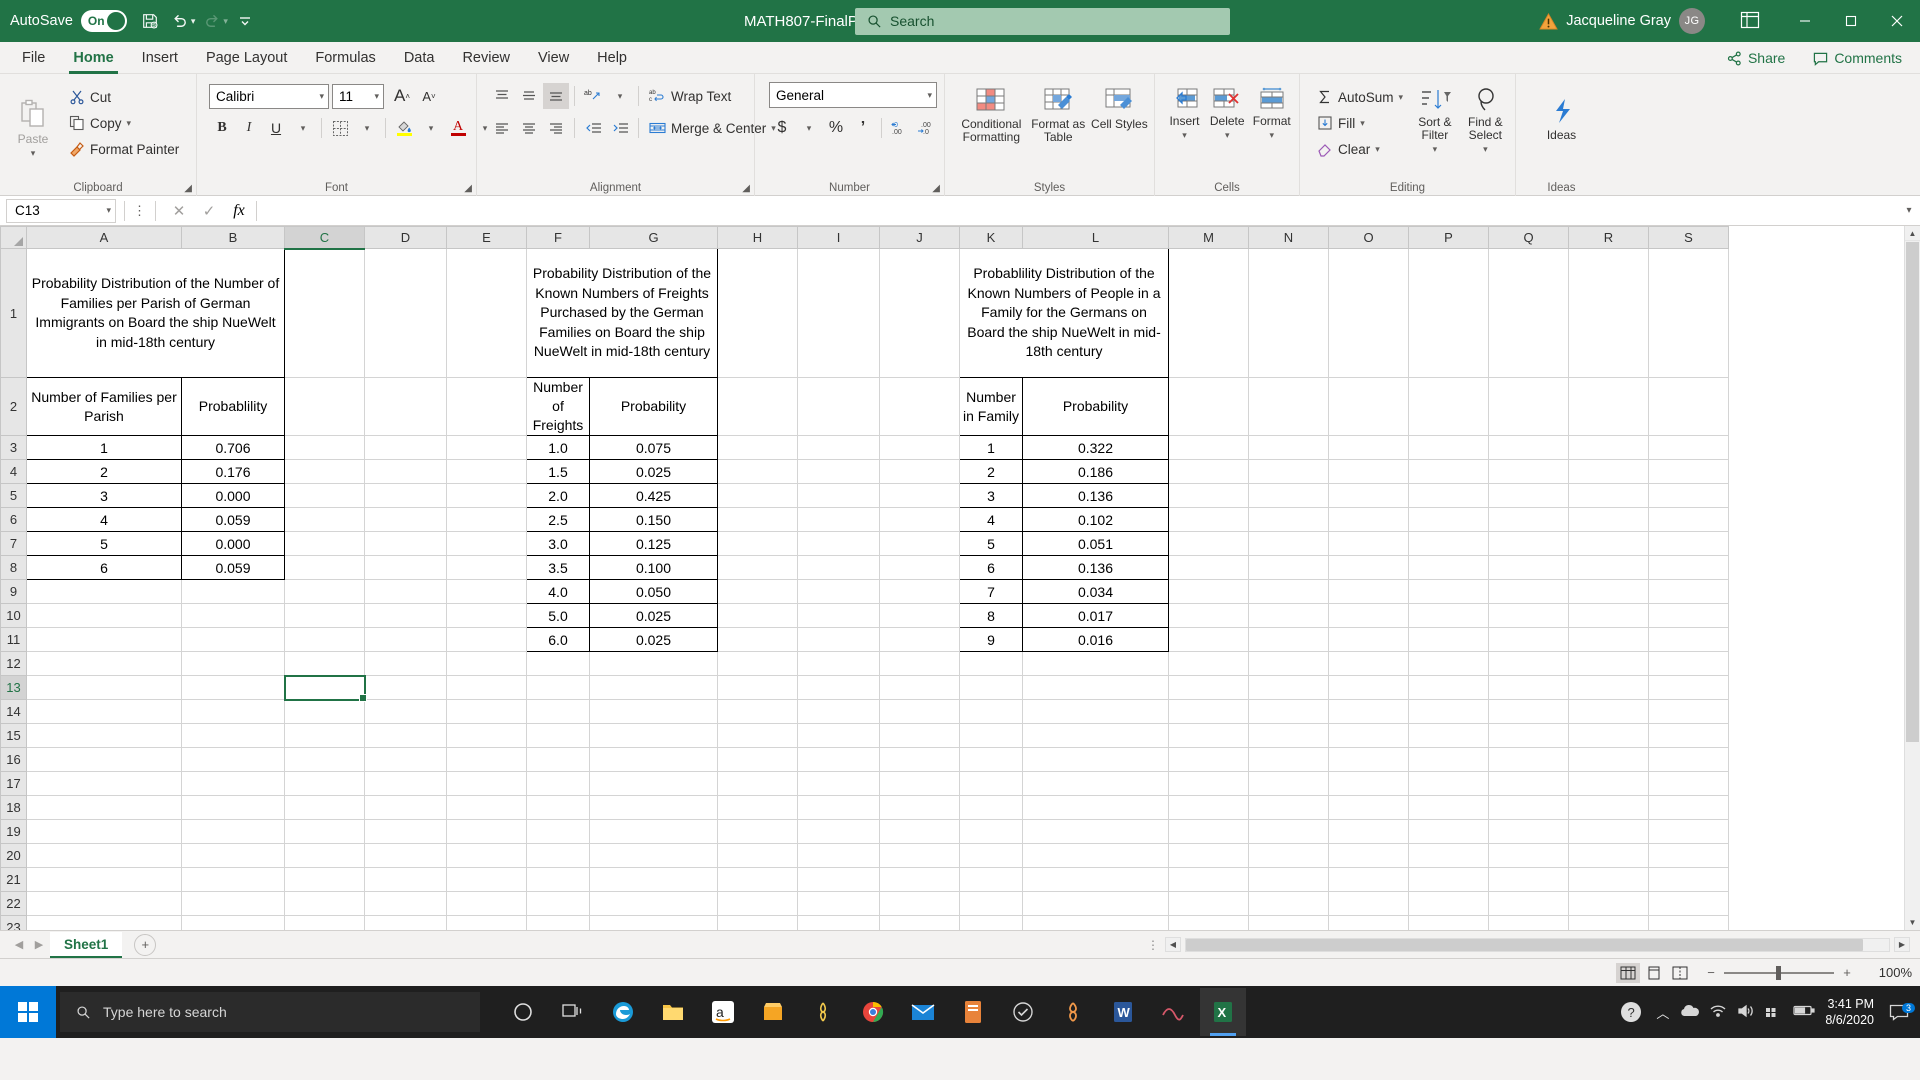  What do you see at coordinates (1288, 567) in the screenshot?
I see `cell-N8` at bounding box center [1288, 567].